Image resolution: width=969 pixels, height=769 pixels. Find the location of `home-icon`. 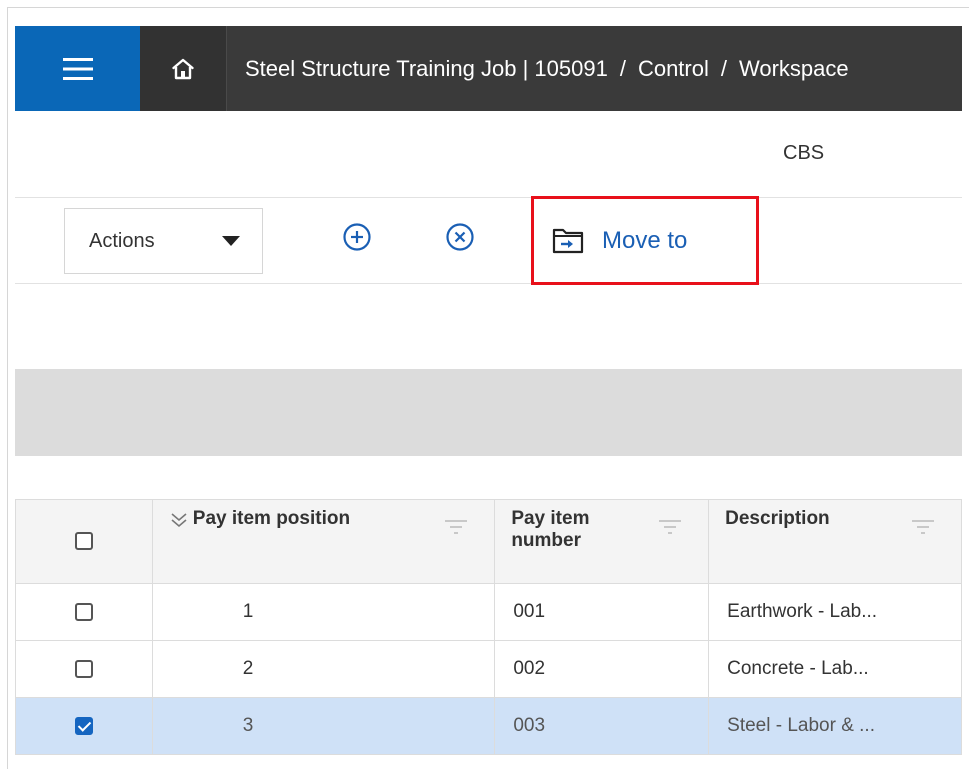

home-icon is located at coordinates (183, 68).